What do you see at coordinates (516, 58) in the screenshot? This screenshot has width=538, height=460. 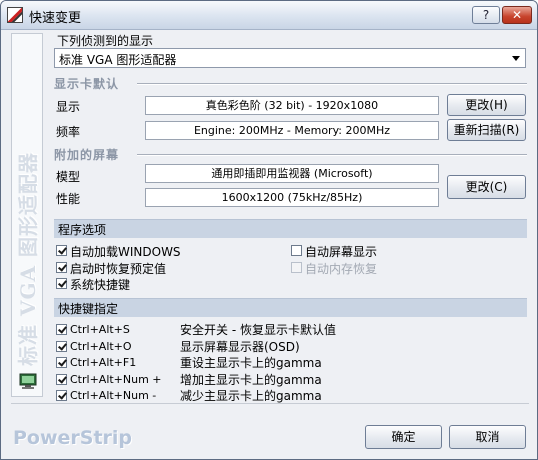 I see `chevron-down-icon` at bounding box center [516, 58].